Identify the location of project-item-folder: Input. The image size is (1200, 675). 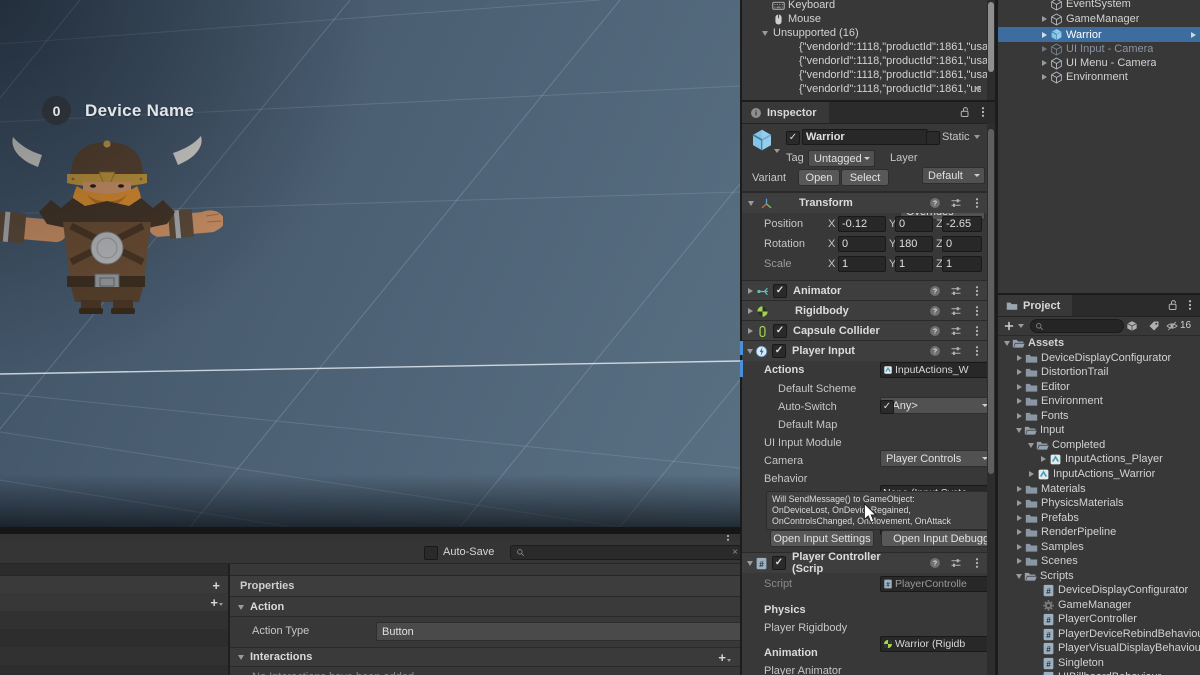
(1099, 430).